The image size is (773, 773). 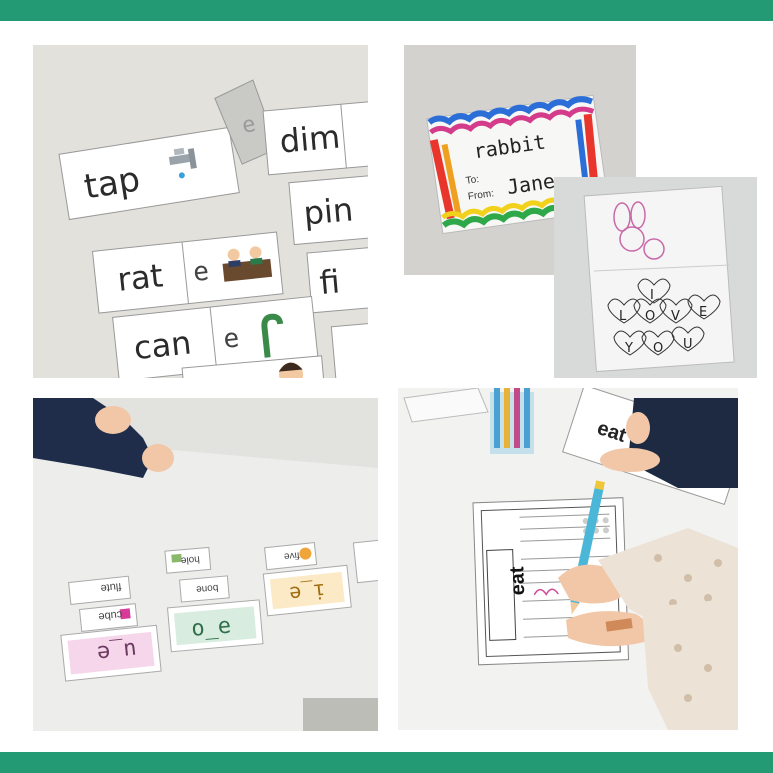 What do you see at coordinates (386, 762) in the screenshot?
I see `bottom-green-band` at bounding box center [386, 762].